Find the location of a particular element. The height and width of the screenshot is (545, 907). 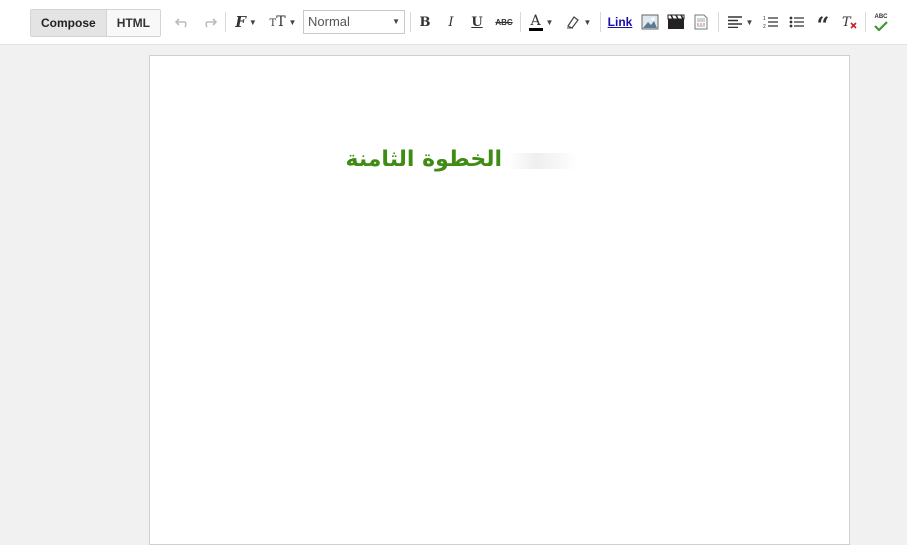

font-size-icon: TT is located at coordinates (277, 22).